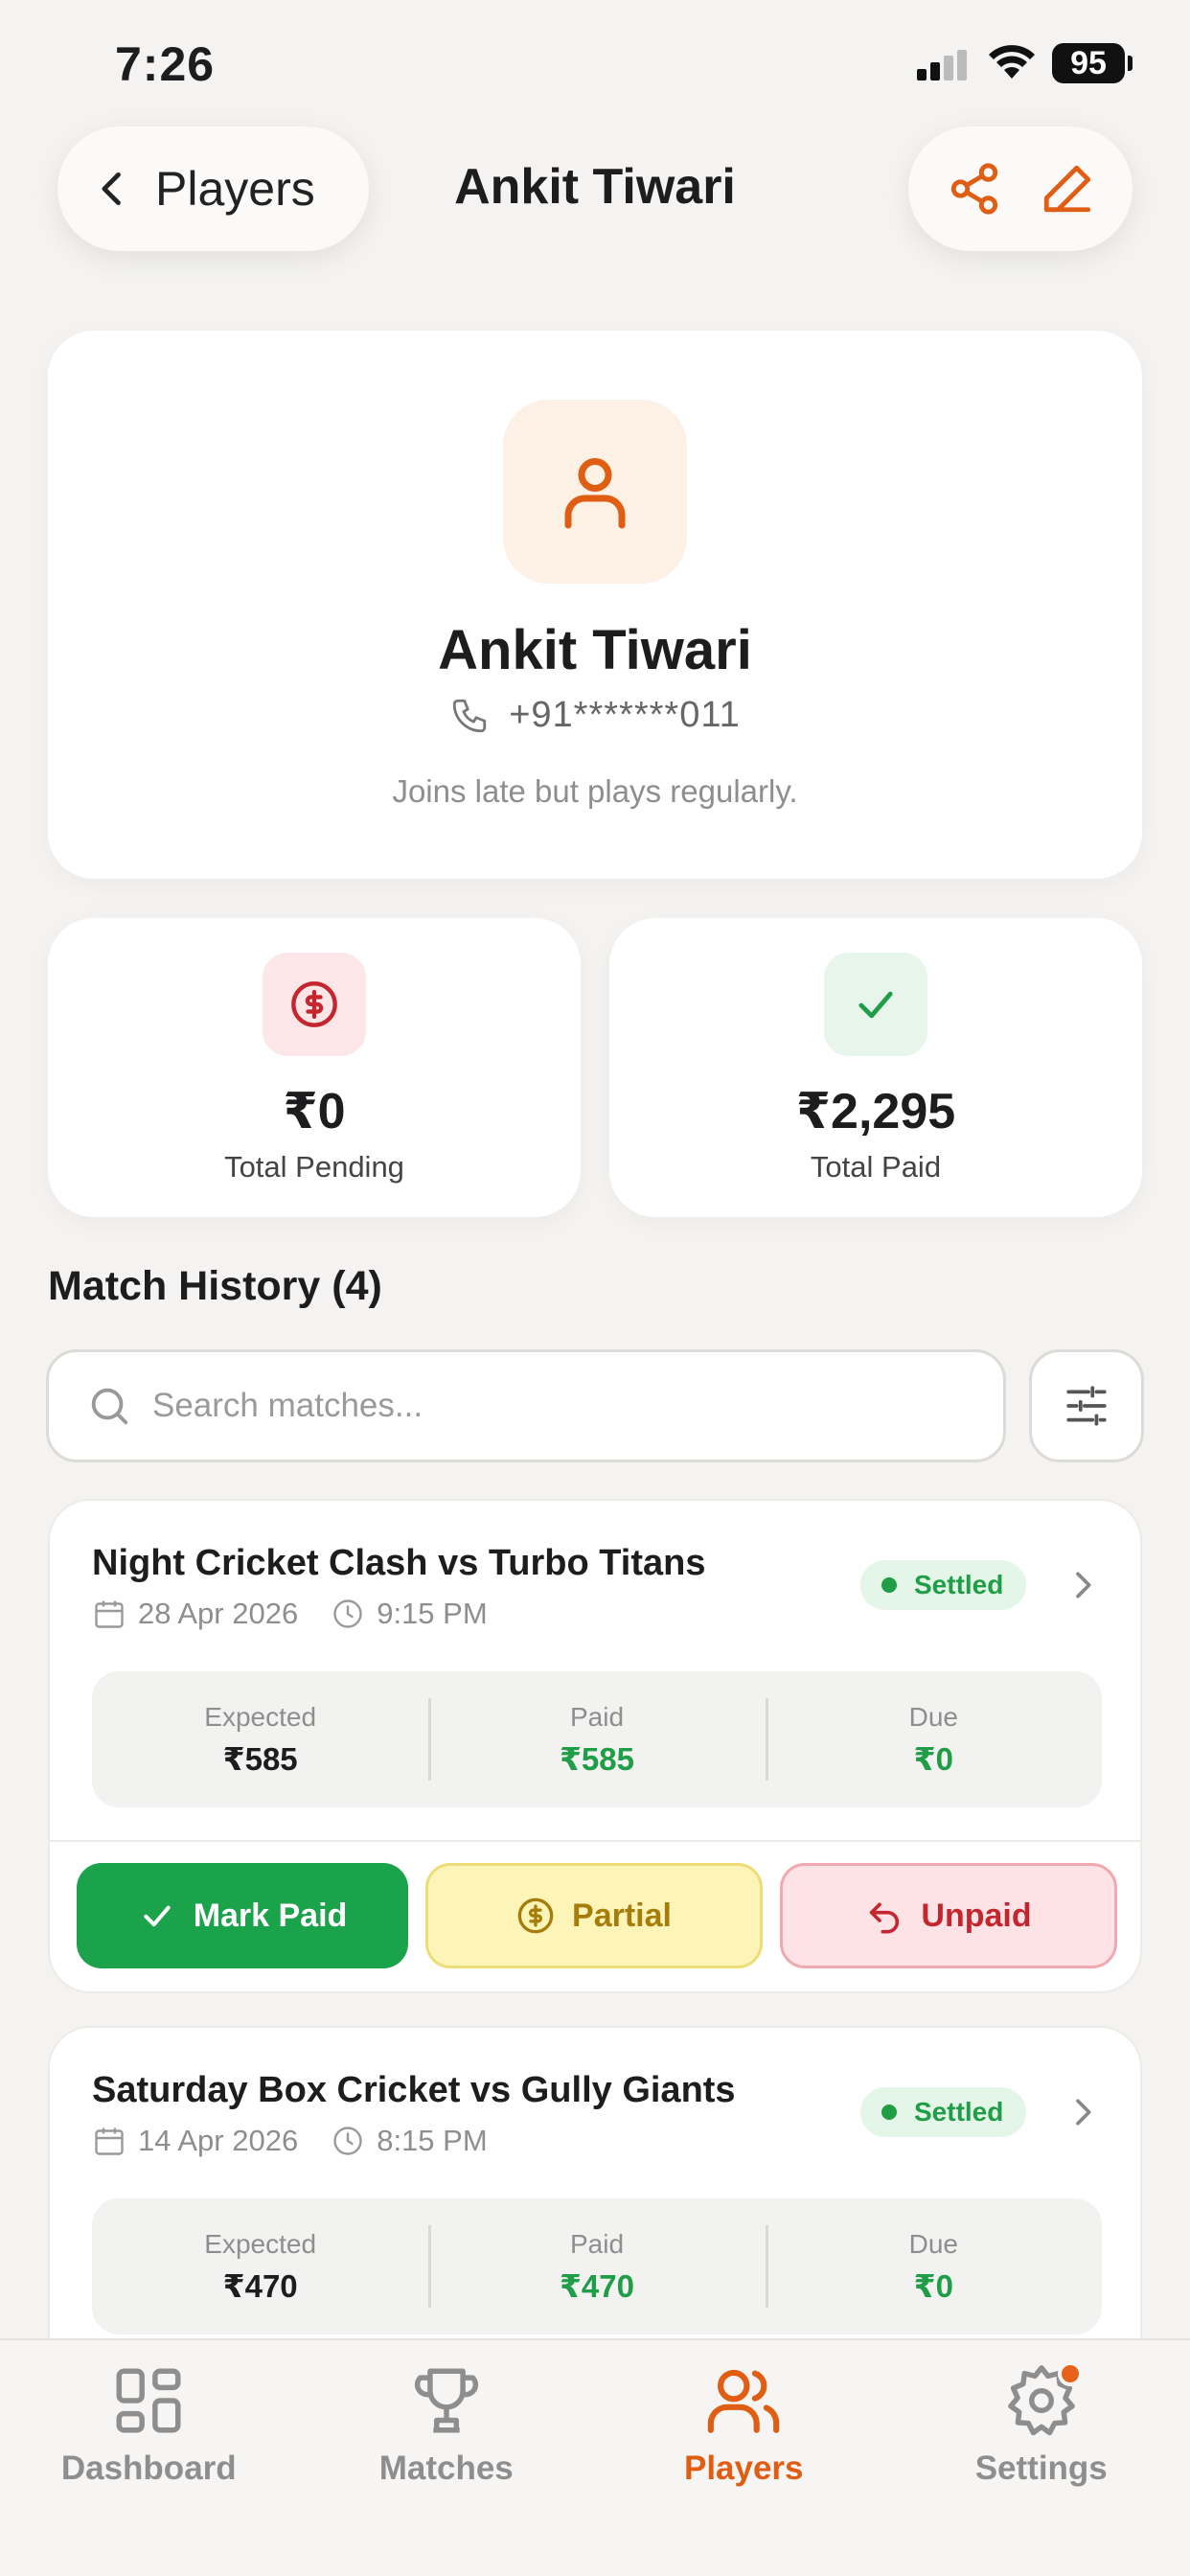  Describe the element at coordinates (414, 2090) in the screenshot. I see `match-title: Saturday Box Cricket vs Gully Giants` at that location.